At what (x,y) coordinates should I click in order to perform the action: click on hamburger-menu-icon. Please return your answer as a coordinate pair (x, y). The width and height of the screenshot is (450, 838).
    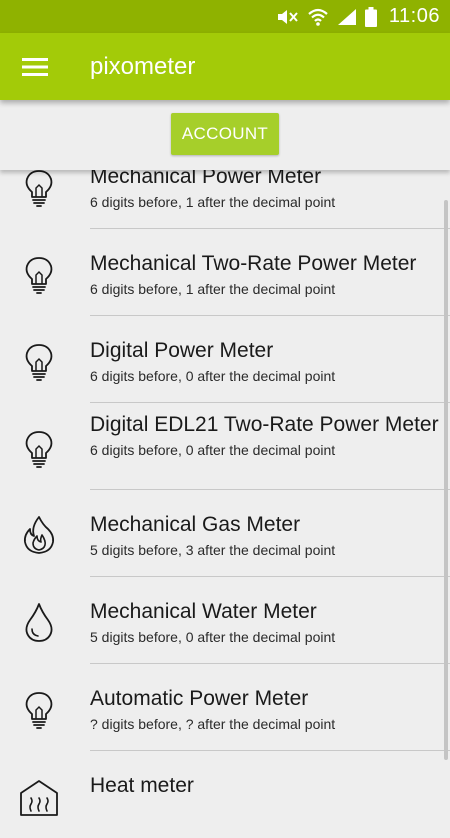
    Looking at the image, I should click on (35, 66).